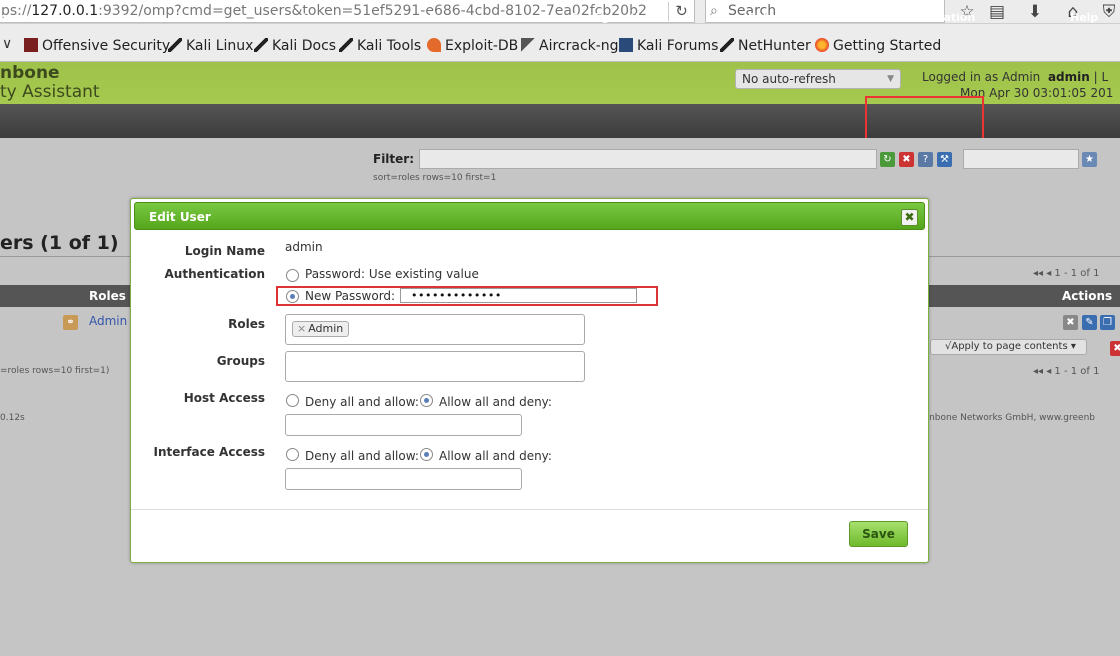  Describe the element at coordinates (1066, 371) in the screenshot. I see `pager-bottom: ◂◂ ◂ 1 - 1 of 1` at that location.